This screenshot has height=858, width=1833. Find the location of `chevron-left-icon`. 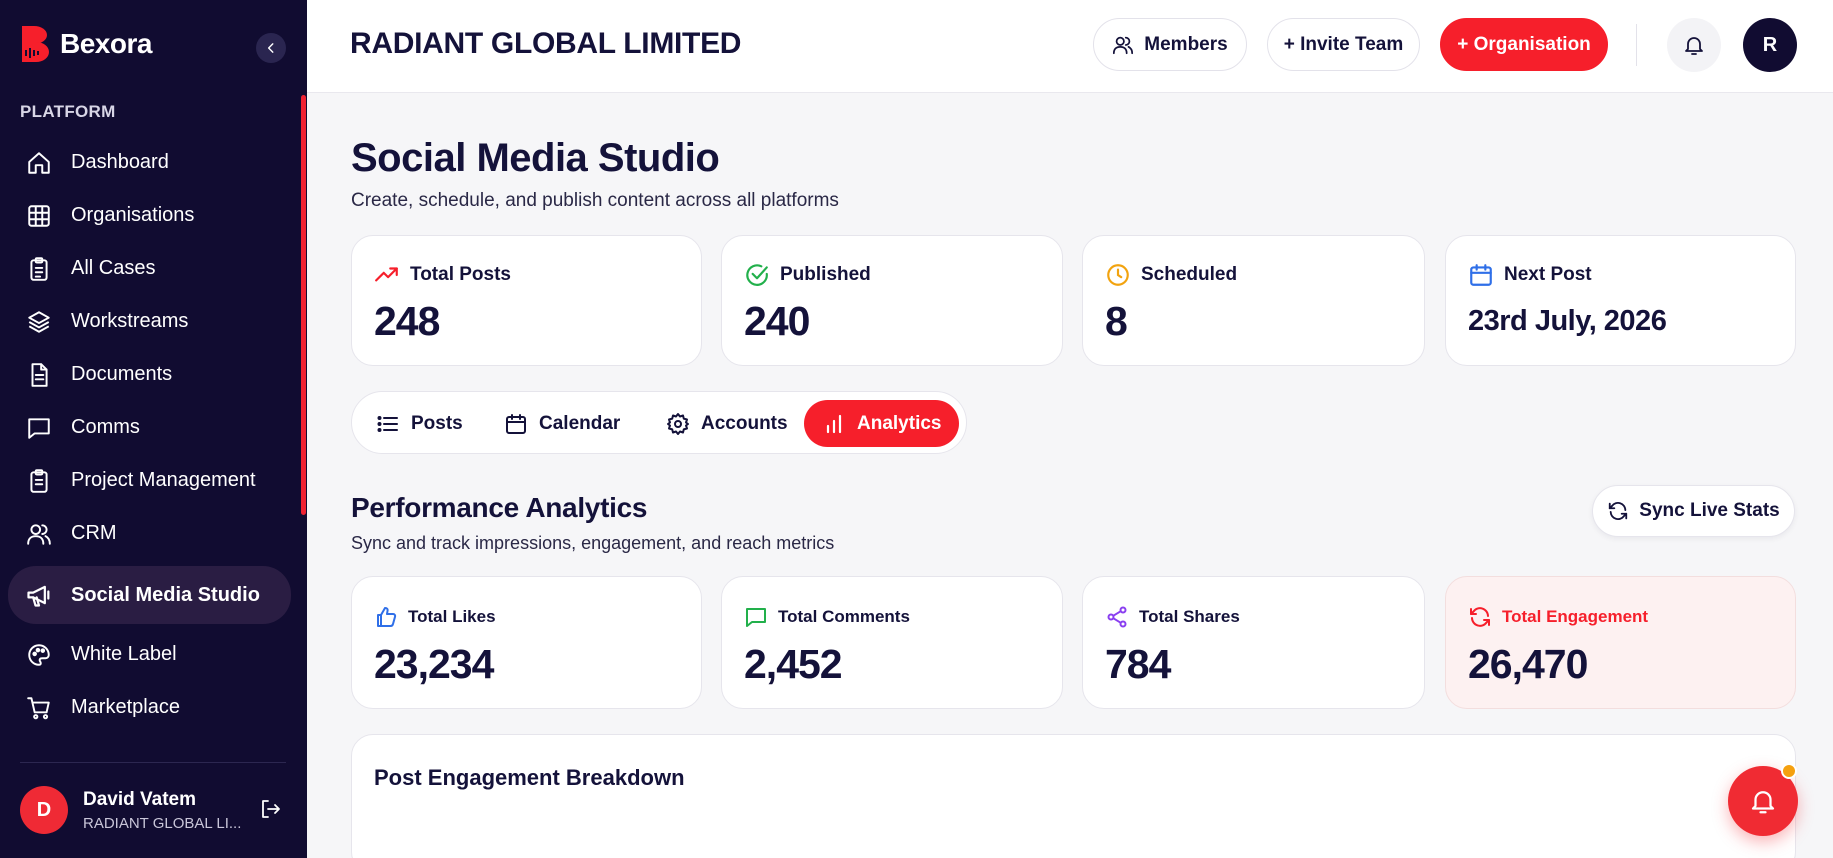

chevron-left-icon is located at coordinates (271, 48).